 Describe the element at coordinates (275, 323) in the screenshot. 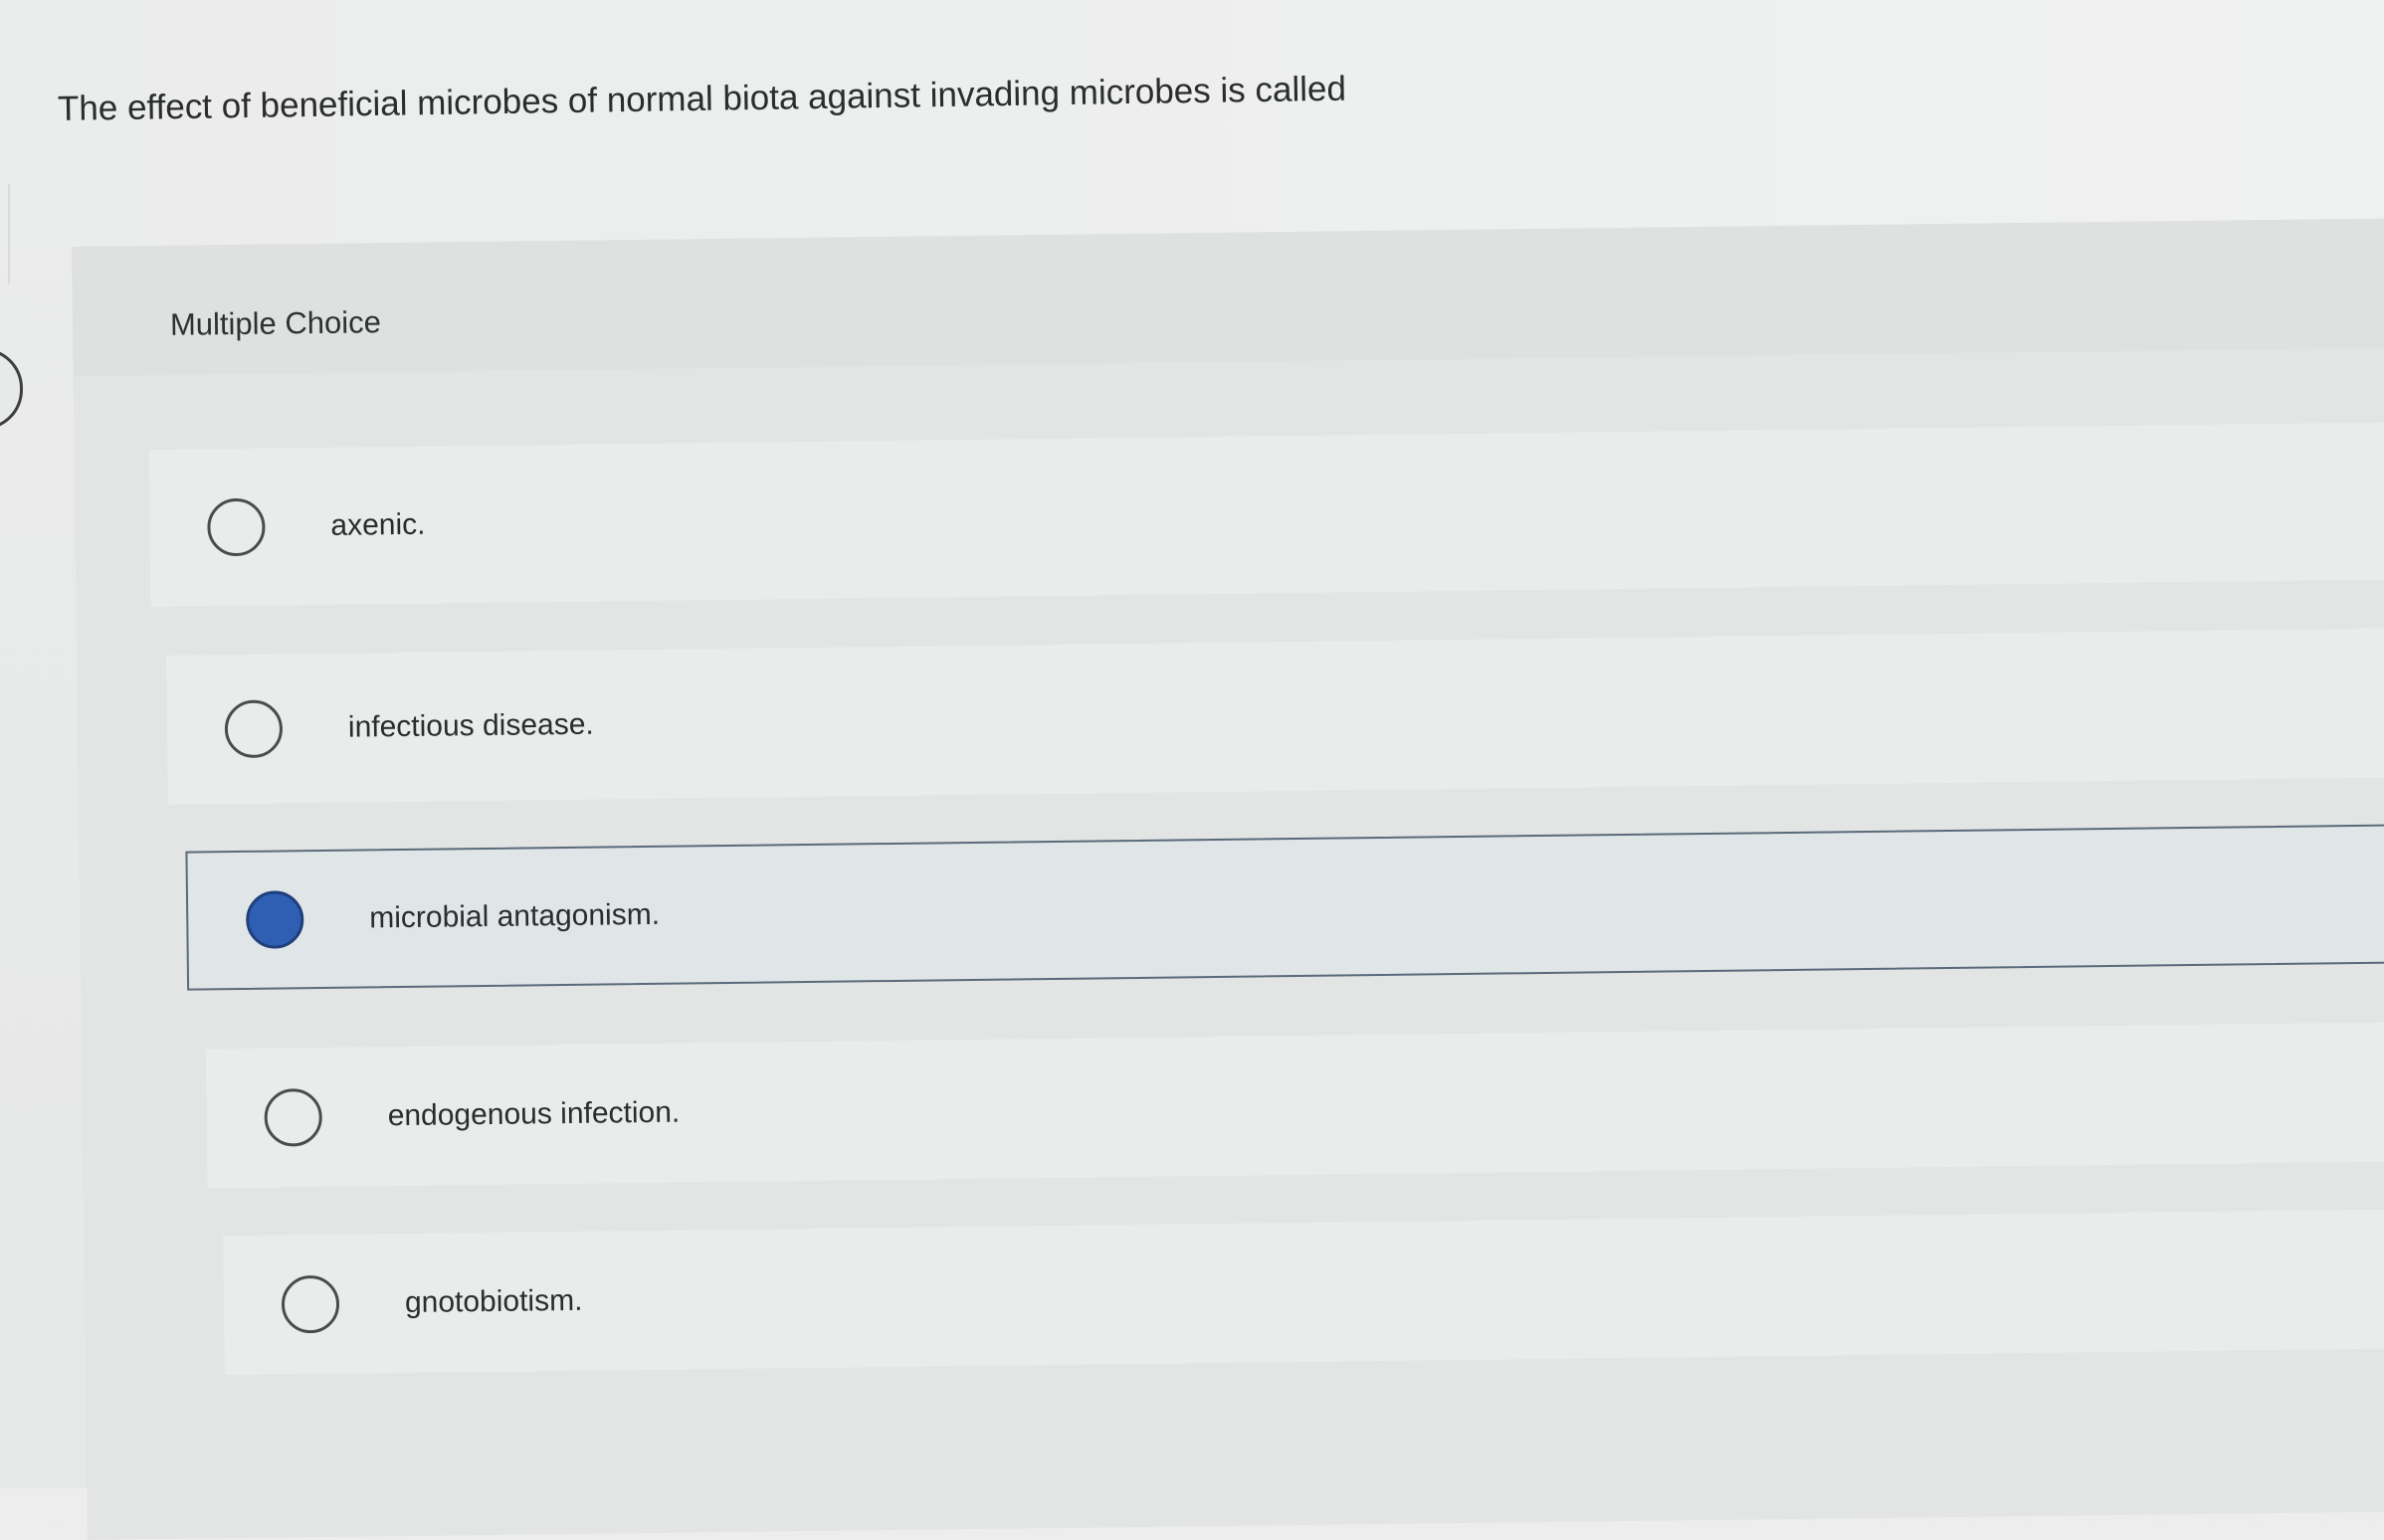

I see `question-type-label: Multiple Choice` at that location.